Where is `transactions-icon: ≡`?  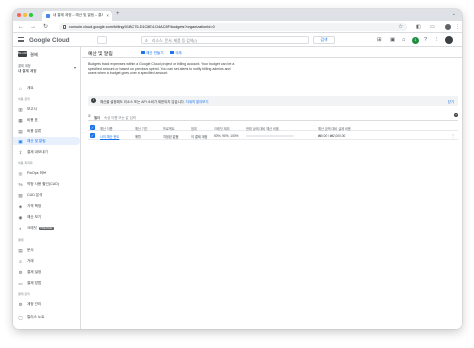
transactions-icon: ≡ is located at coordinates (20, 261).